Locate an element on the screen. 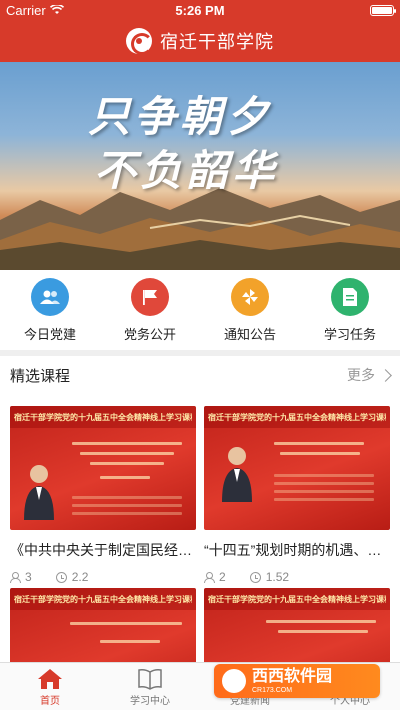 The width and height of the screenshot is (400, 710). course-meta: 2 1.52 is located at coordinates (297, 577).